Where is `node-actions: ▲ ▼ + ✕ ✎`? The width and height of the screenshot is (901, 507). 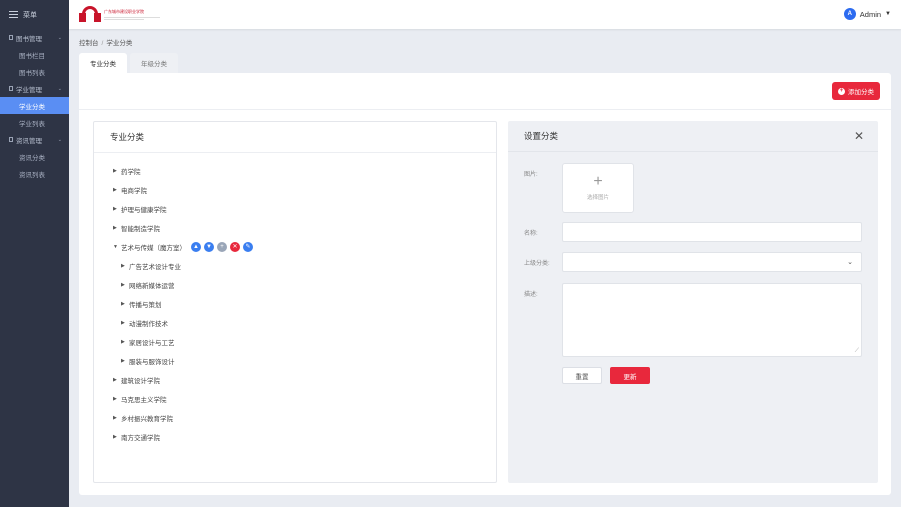 node-actions: ▲ ▼ + ✕ ✎ is located at coordinates (222, 246).